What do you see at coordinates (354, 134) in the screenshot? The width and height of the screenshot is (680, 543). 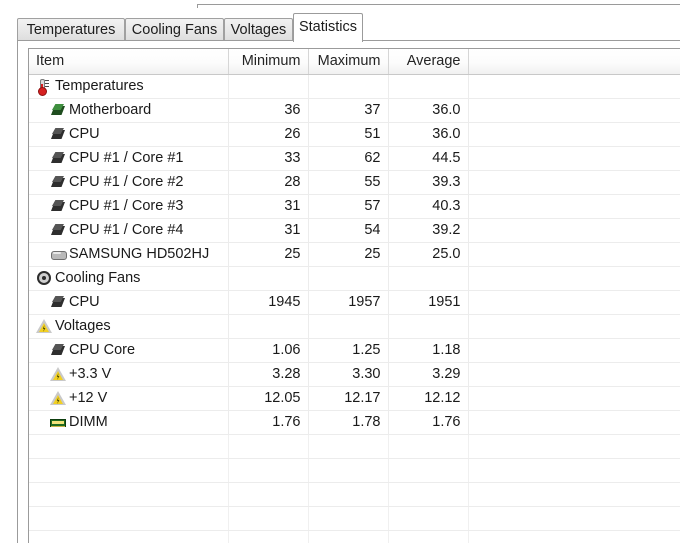 I see `table-row: CPU 26 51 36.0` at bounding box center [354, 134].